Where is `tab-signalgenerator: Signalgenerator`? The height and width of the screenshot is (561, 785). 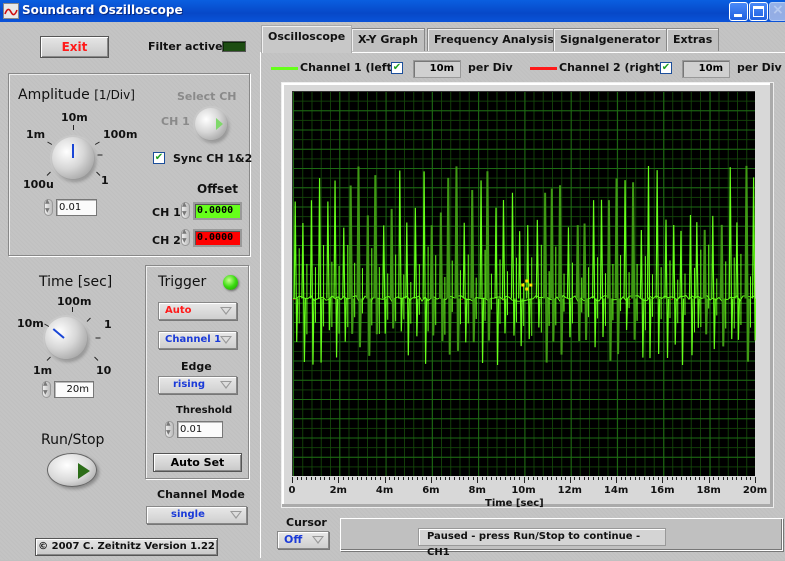
tab-signalgenerator: Signalgenerator is located at coordinates (610, 39).